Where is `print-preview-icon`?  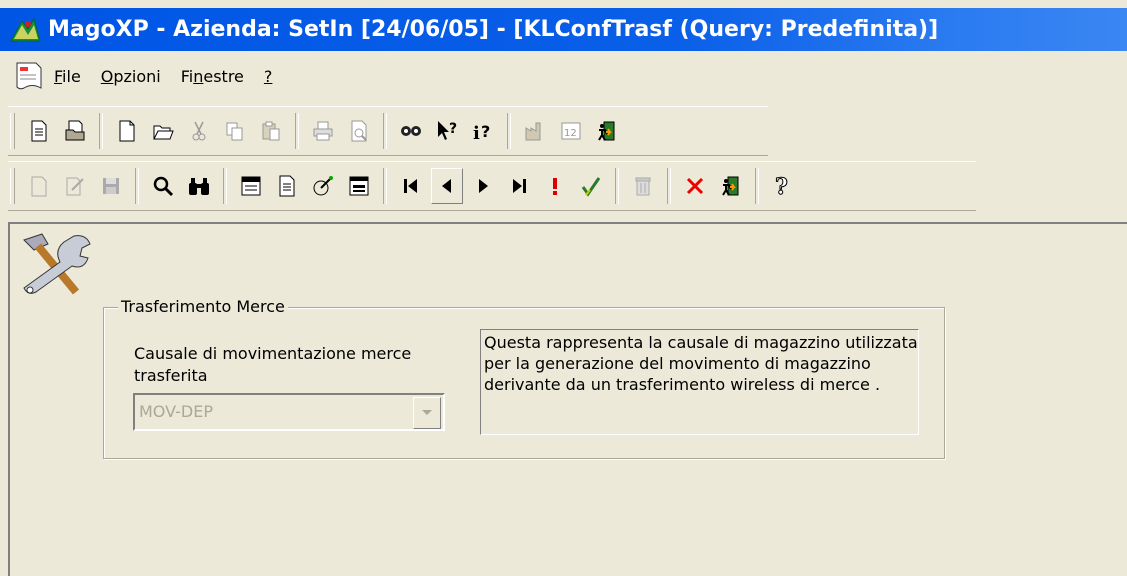
print-preview-icon is located at coordinates (359, 131).